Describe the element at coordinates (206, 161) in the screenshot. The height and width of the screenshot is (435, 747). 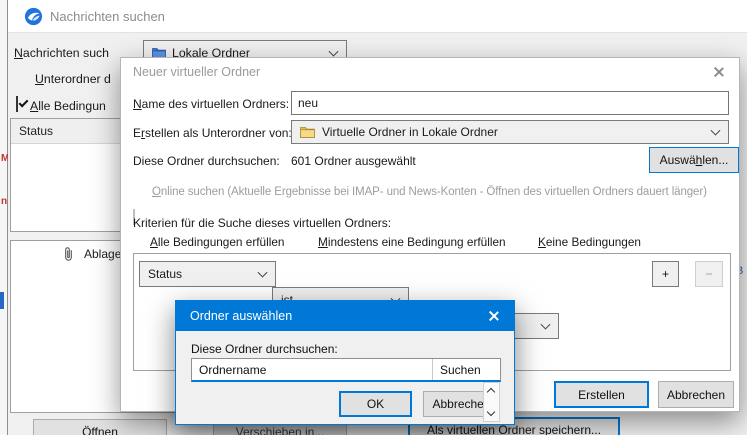
I see `folders-to-search-label: Diese Ordner durchsuchen:` at that location.